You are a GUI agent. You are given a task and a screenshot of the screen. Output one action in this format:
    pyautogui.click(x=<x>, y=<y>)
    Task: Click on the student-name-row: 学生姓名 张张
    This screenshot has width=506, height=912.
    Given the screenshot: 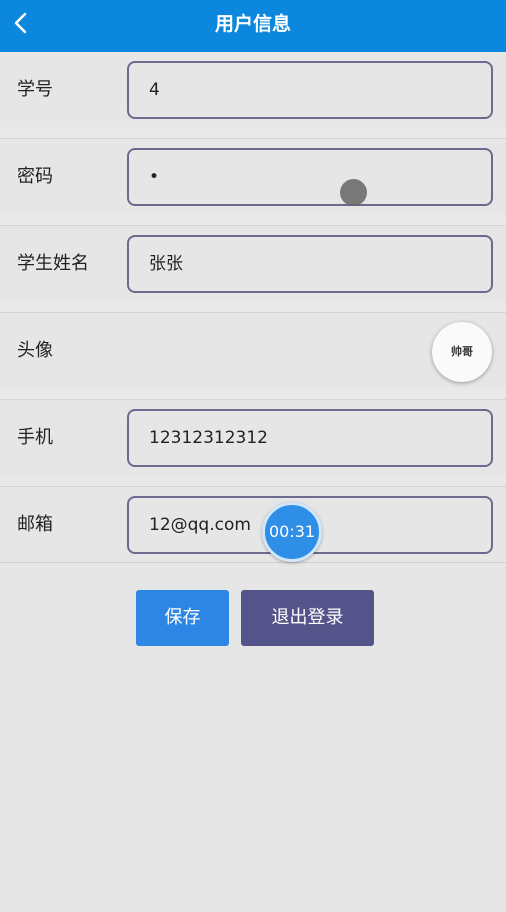 What is the action you would take?
    pyautogui.click(x=253, y=264)
    